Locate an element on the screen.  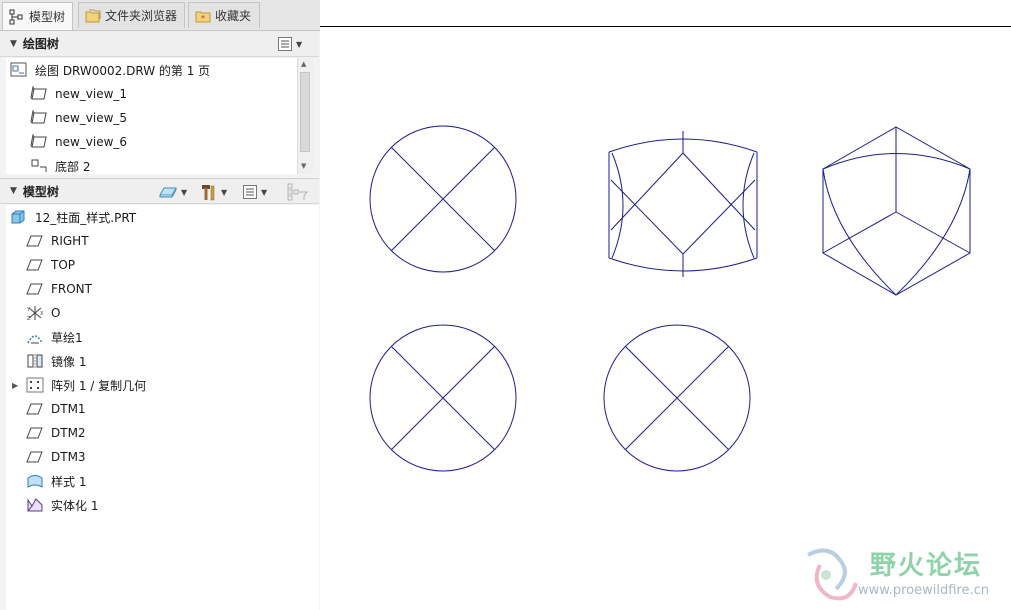
forum-watermark: 野火论坛 www.proewildfire.cn is located at coordinates (902, 575).